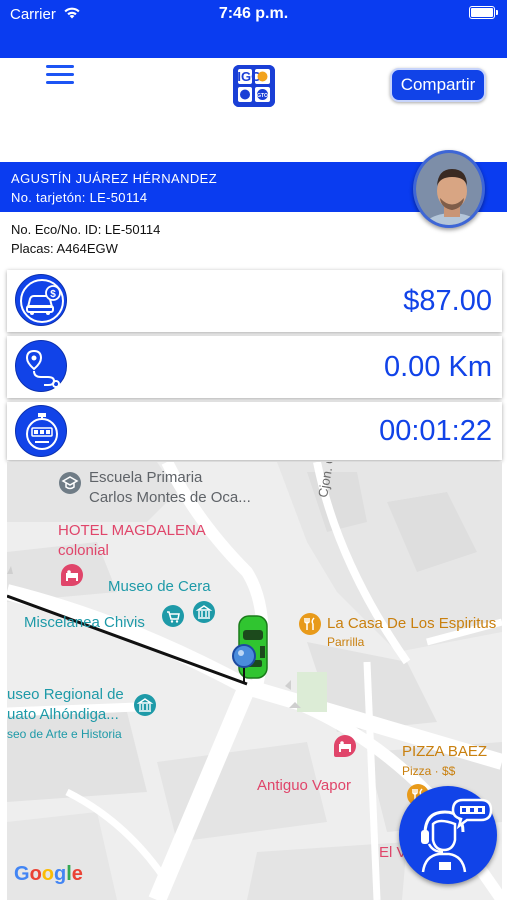 This screenshot has width=507, height=900. Describe the element at coordinates (70, 483) in the screenshot. I see `school-pin-icon` at that location.